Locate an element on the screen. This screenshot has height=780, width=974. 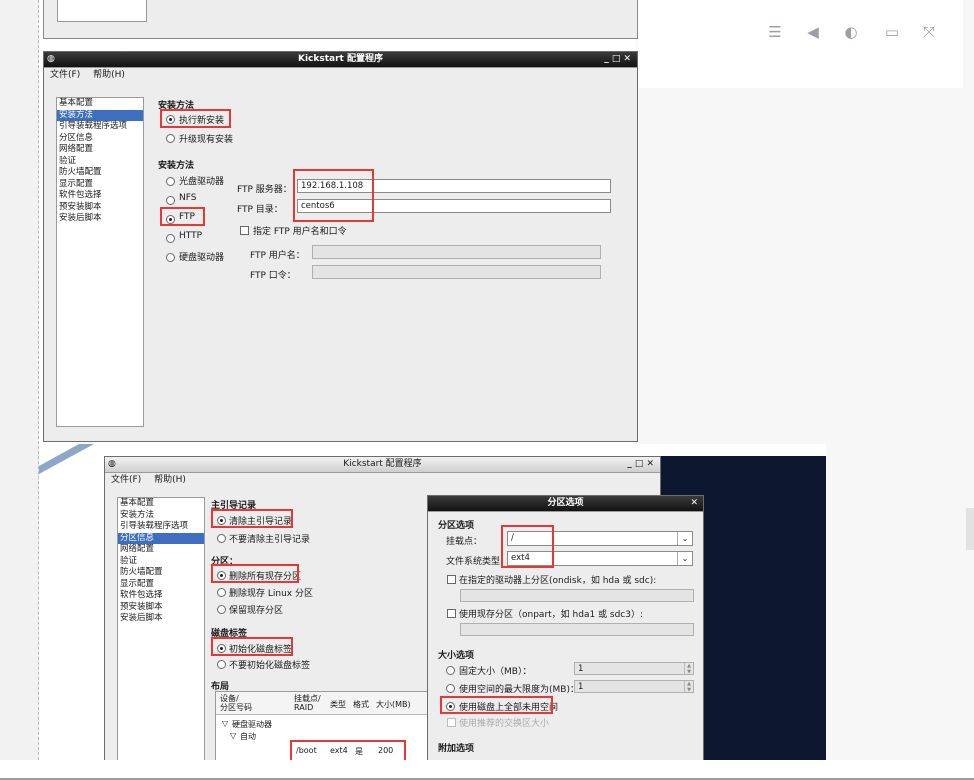
label-onpart: 使用现存分区（onpart，如 hda1 或 sdc3）: is located at coordinates (551, 615).